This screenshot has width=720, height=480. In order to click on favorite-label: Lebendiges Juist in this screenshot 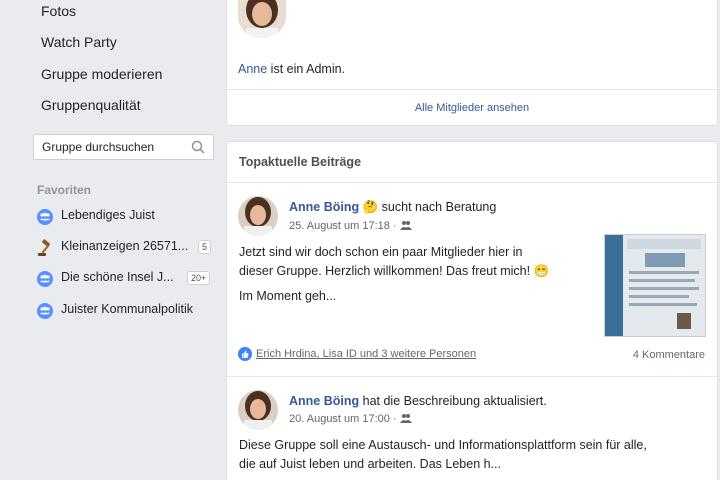, I will do `click(108, 215)`.